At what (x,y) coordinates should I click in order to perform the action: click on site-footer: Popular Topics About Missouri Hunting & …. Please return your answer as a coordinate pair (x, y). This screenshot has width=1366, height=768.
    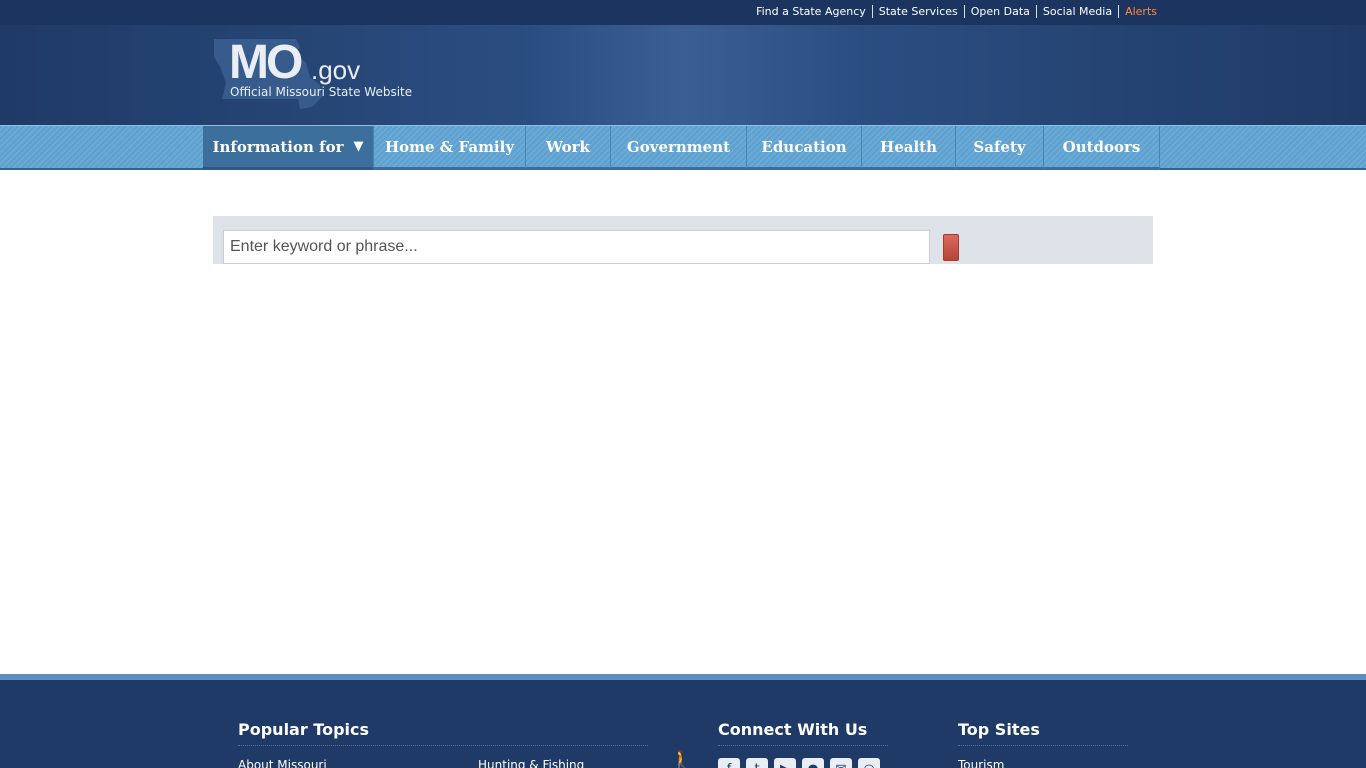
    Looking at the image, I should click on (683, 721).